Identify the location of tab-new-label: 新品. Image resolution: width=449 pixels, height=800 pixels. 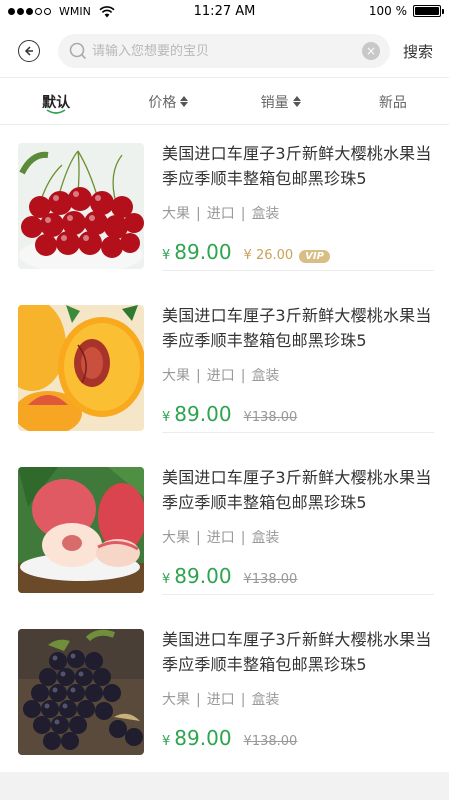
(392, 102).